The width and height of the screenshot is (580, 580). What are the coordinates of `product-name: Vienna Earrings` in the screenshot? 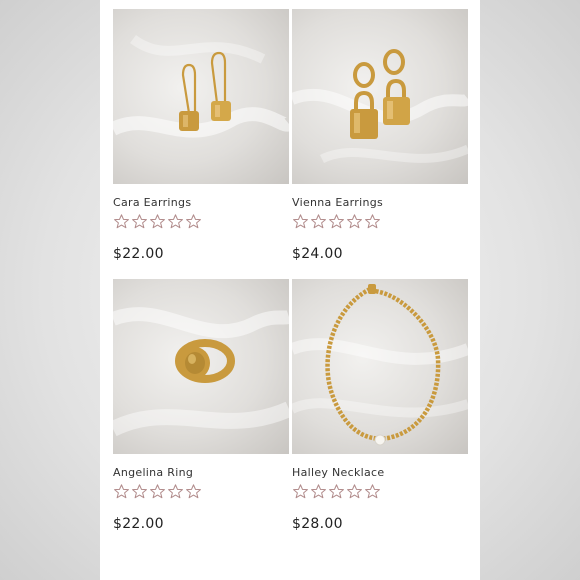 It's located at (380, 202).